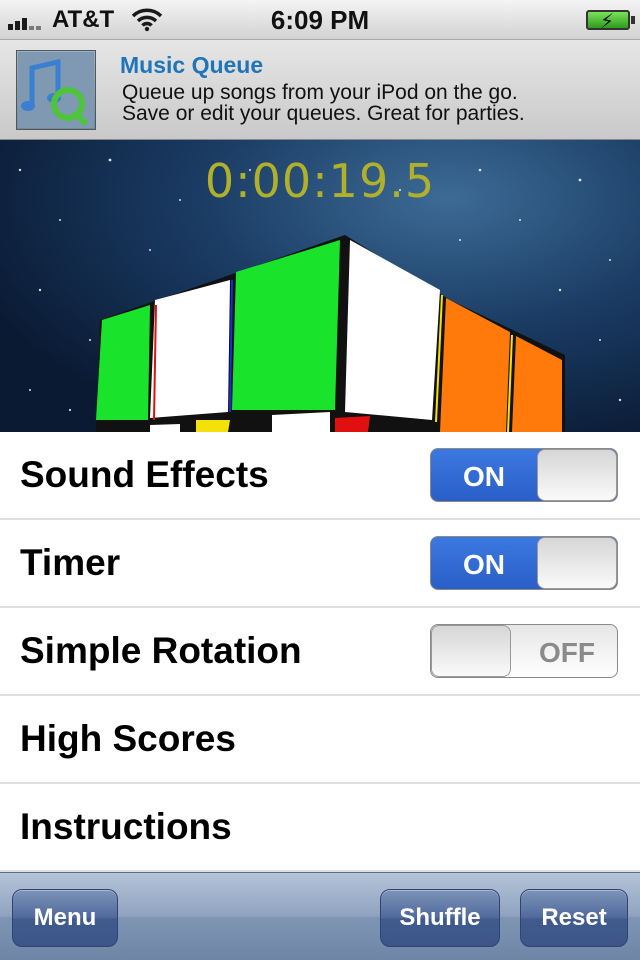  I want to click on sound-effects-toggle: ON, so click(524, 475).